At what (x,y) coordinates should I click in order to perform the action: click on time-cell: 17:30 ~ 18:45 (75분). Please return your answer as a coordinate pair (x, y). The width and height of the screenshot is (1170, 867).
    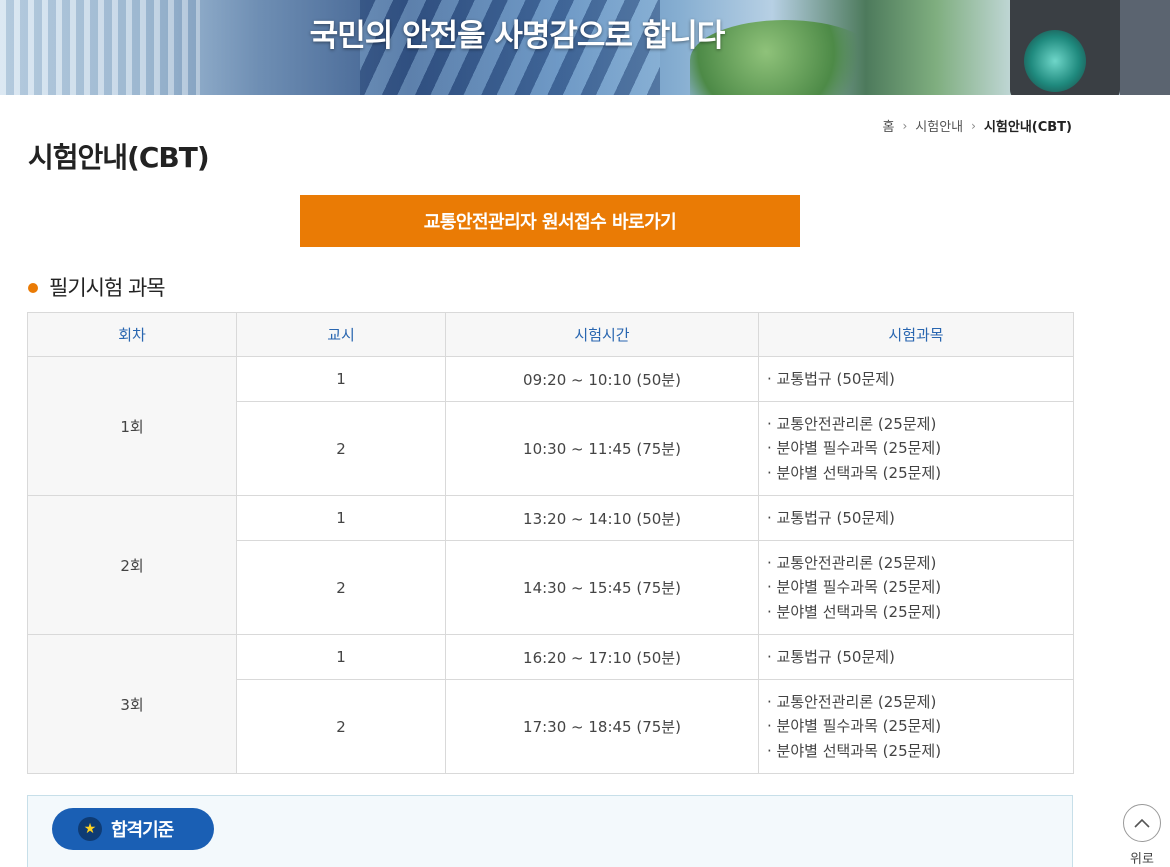
    Looking at the image, I should click on (602, 726).